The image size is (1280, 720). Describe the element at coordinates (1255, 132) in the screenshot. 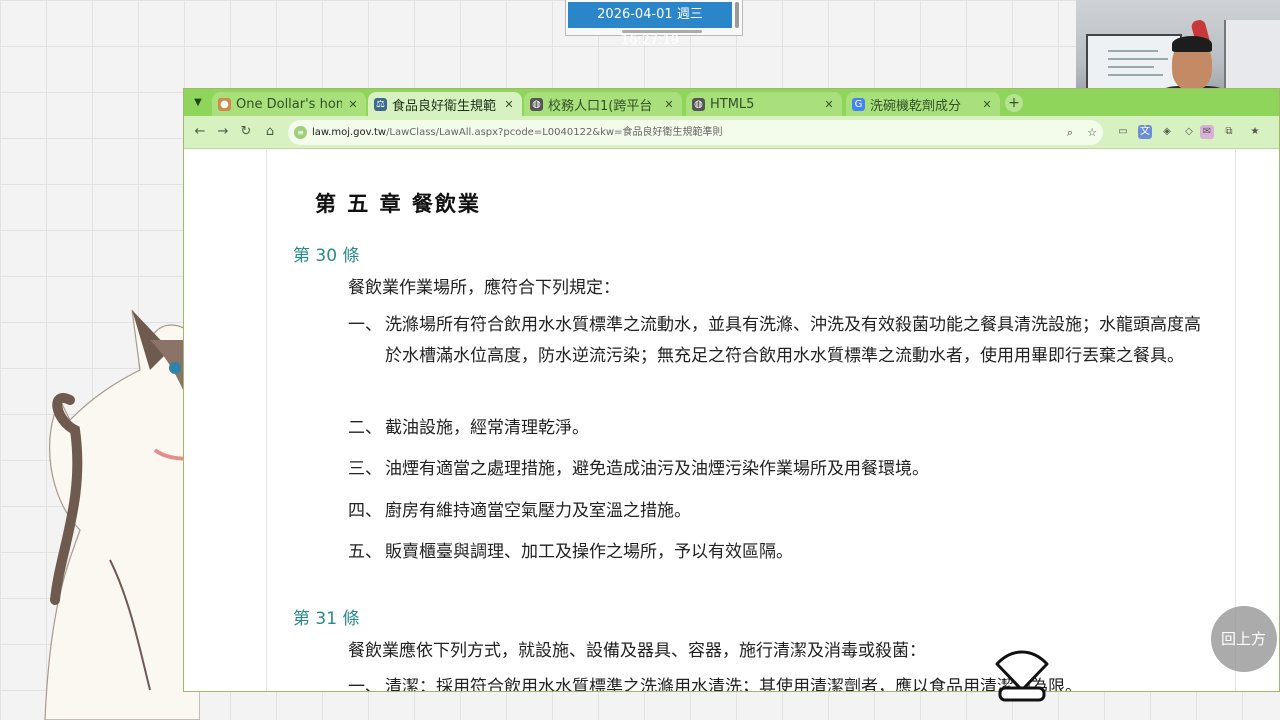

I see `bookmarks-star-icon: ★` at that location.